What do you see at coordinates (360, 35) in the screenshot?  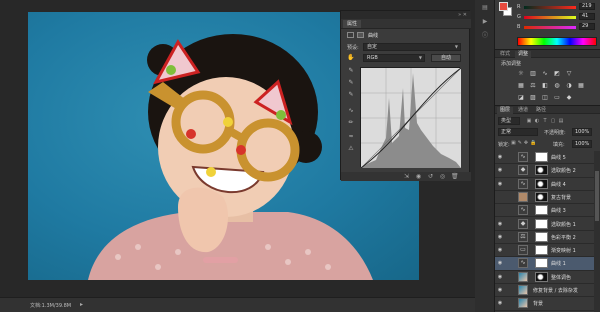 I see `mask-icon` at bounding box center [360, 35].